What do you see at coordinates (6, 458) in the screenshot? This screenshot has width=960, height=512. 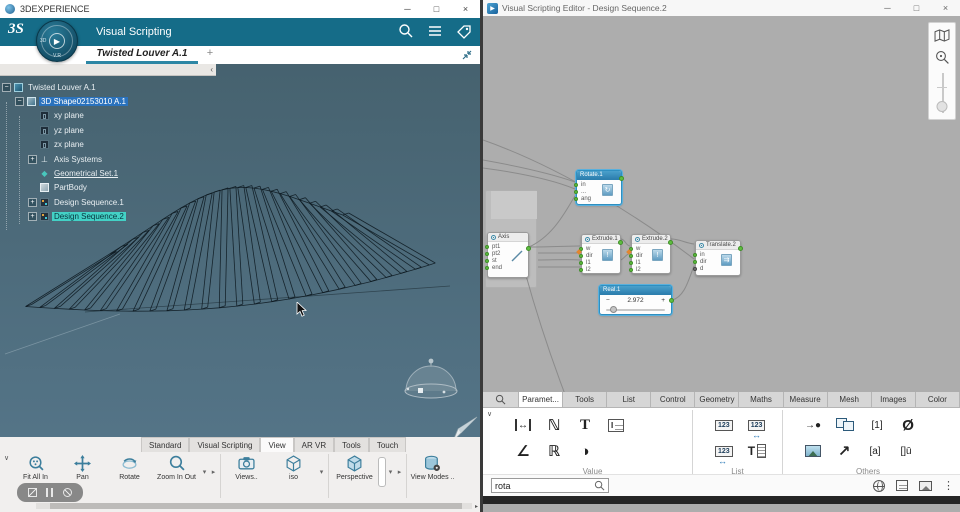 I see `ribbon-collapse-icon: ∨` at bounding box center [6, 458].